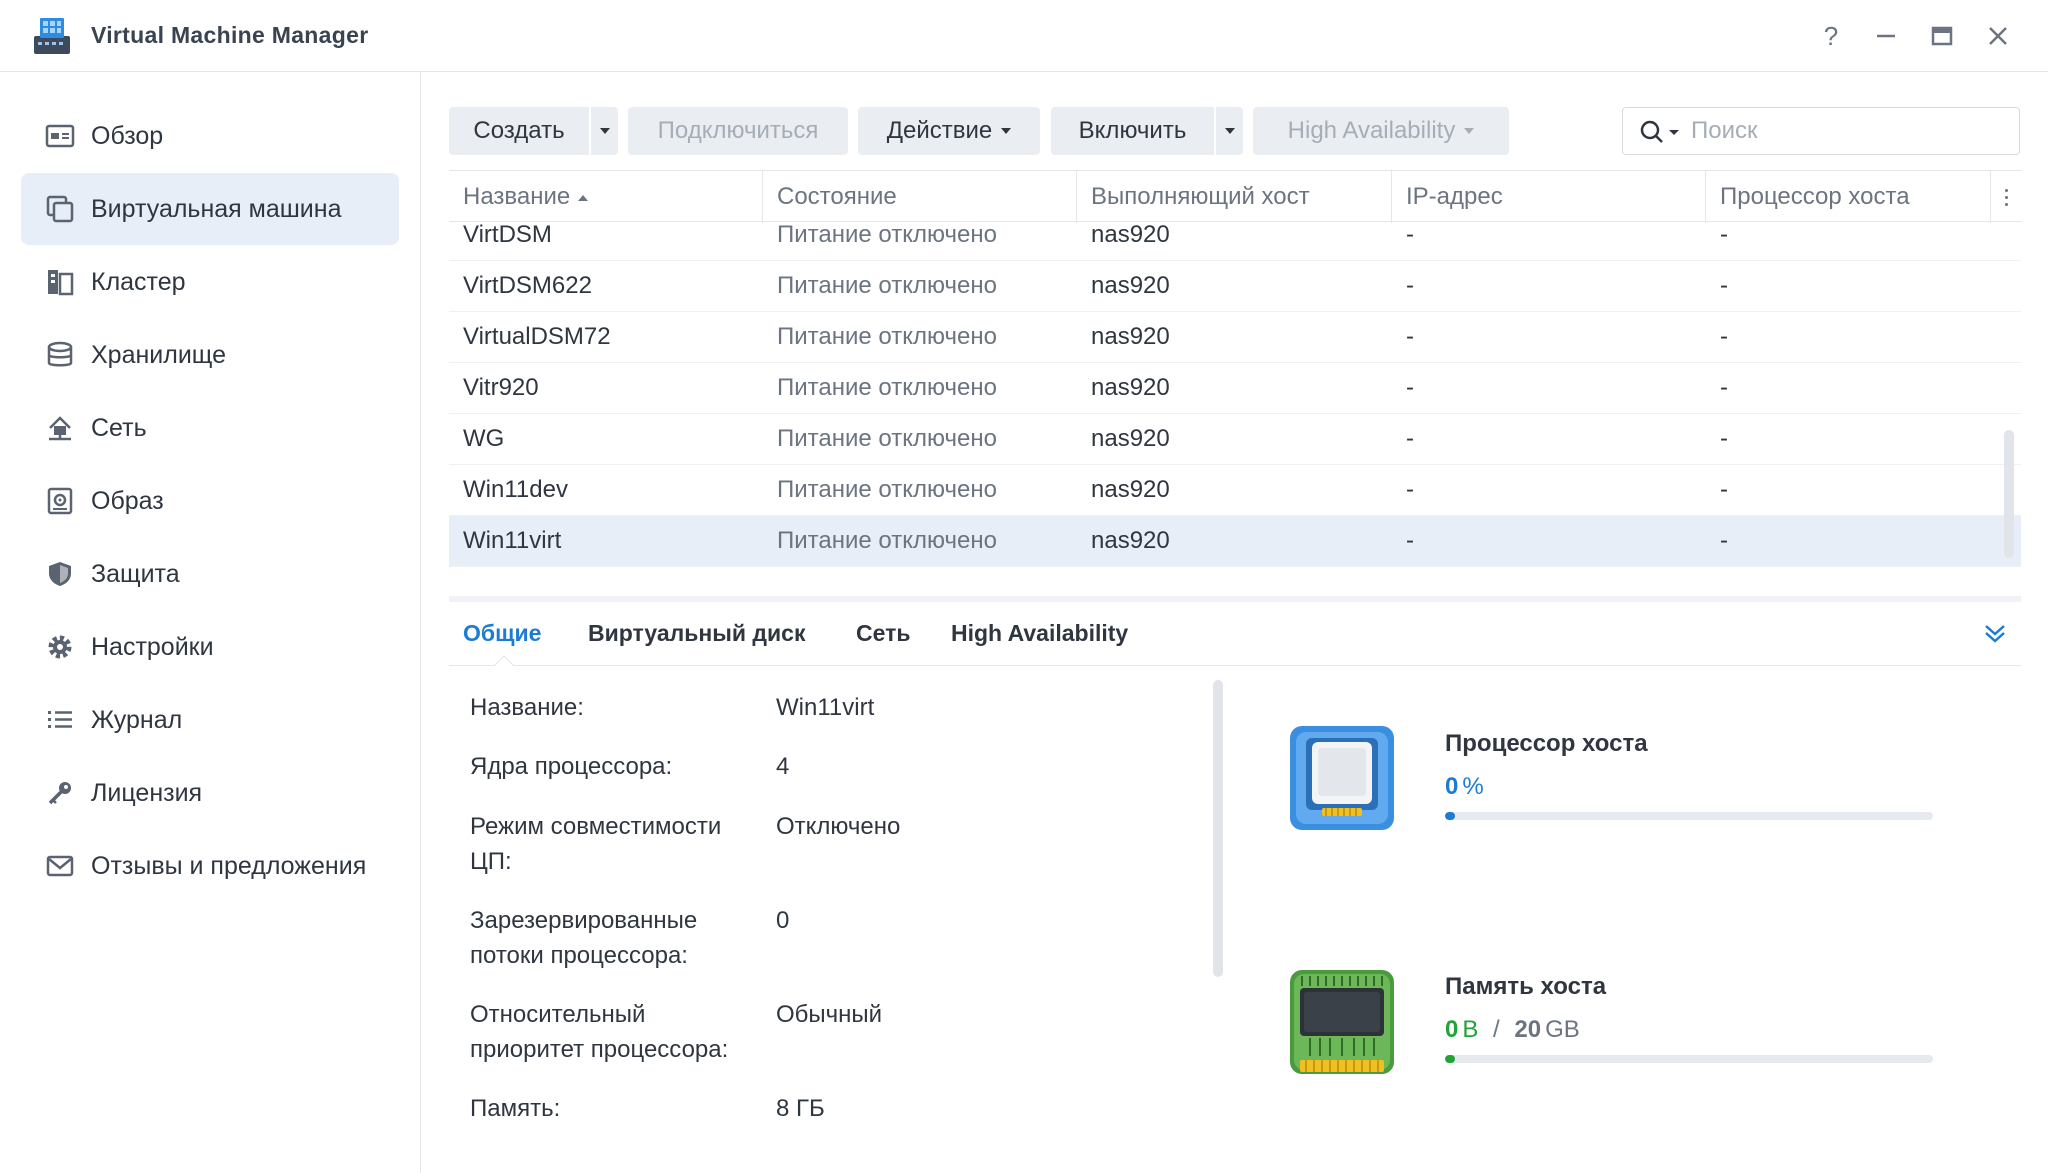  I want to click on column-header-ip: IP-адрес, so click(1549, 197).